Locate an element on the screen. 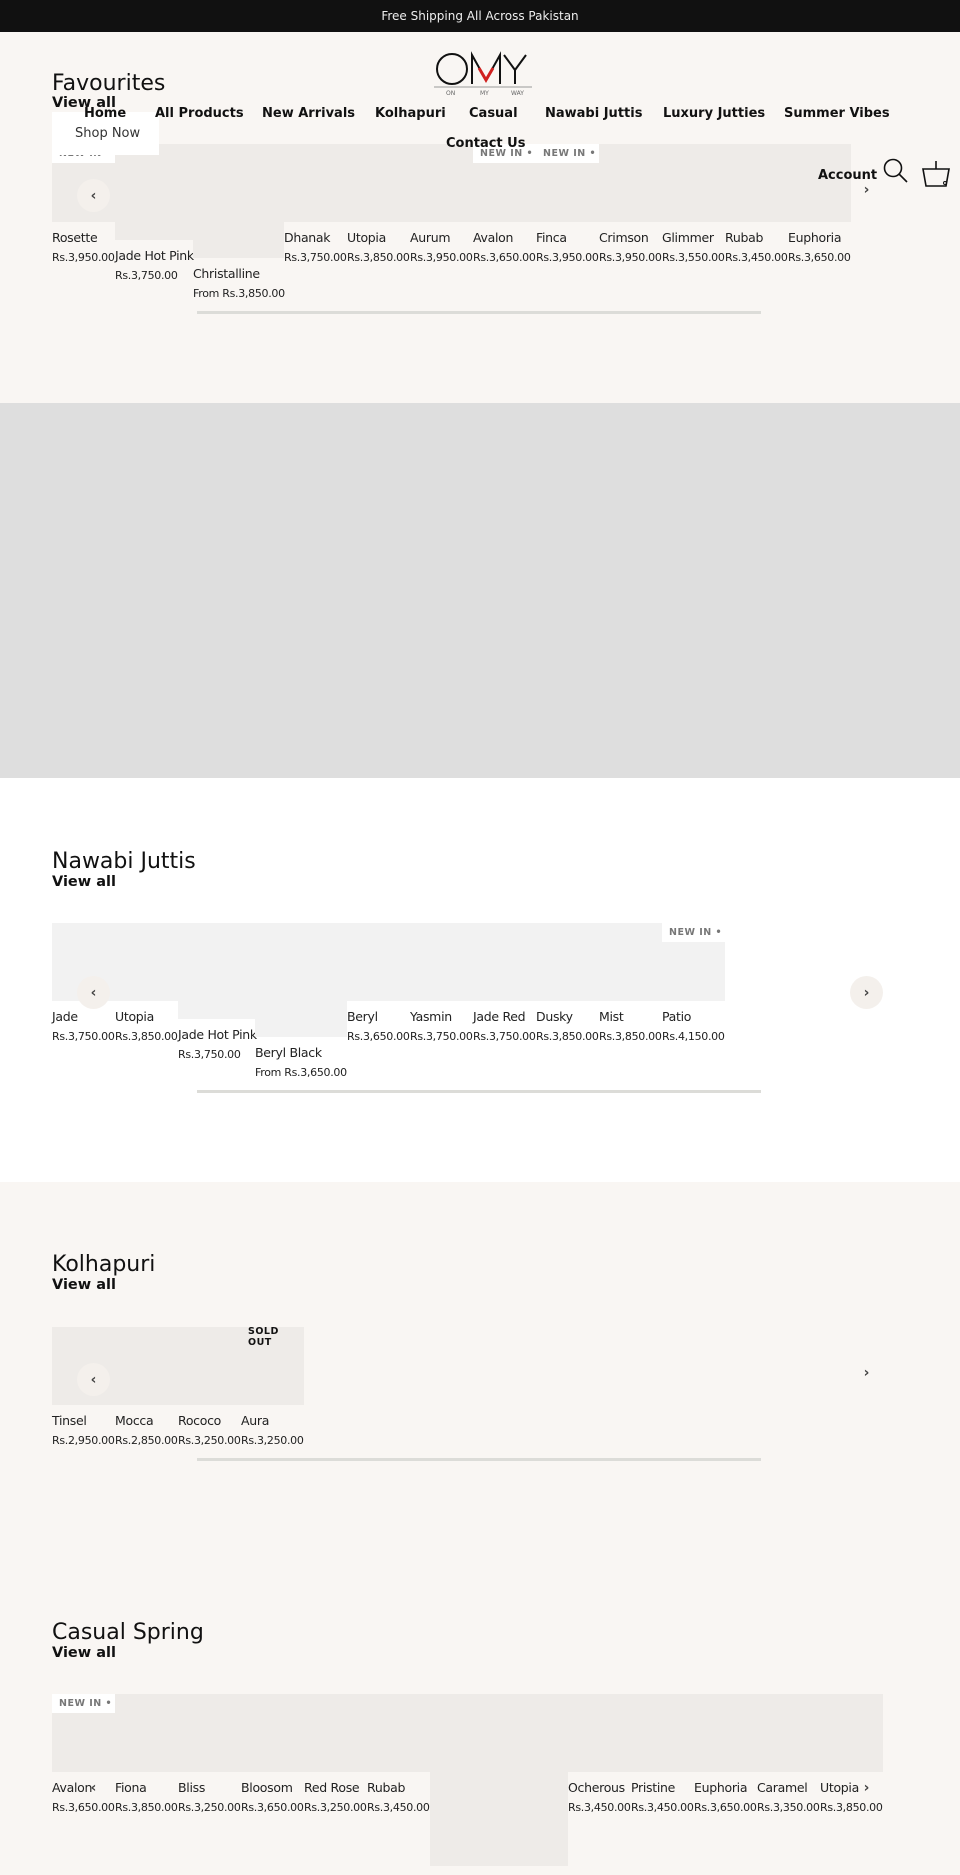 Image resolution: width=960 pixels, height=1875 pixels. product-card: Jade Red Rs.3,750.00 is located at coordinates (504, 983).